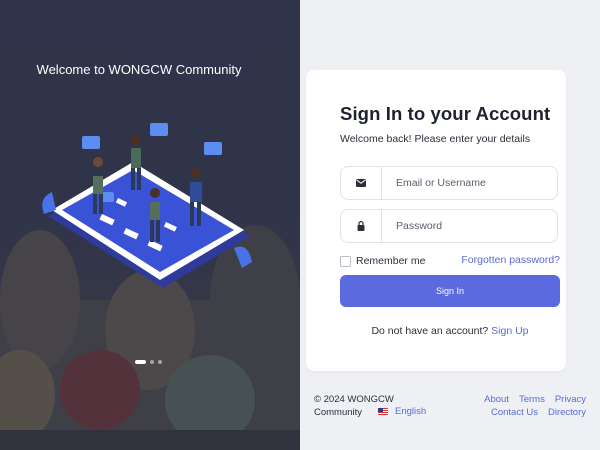 The height and width of the screenshot is (450, 600). What do you see at coordinates (411, 411) in the screenshot?
I see `language-label: English` at bounding box center [411, 411].